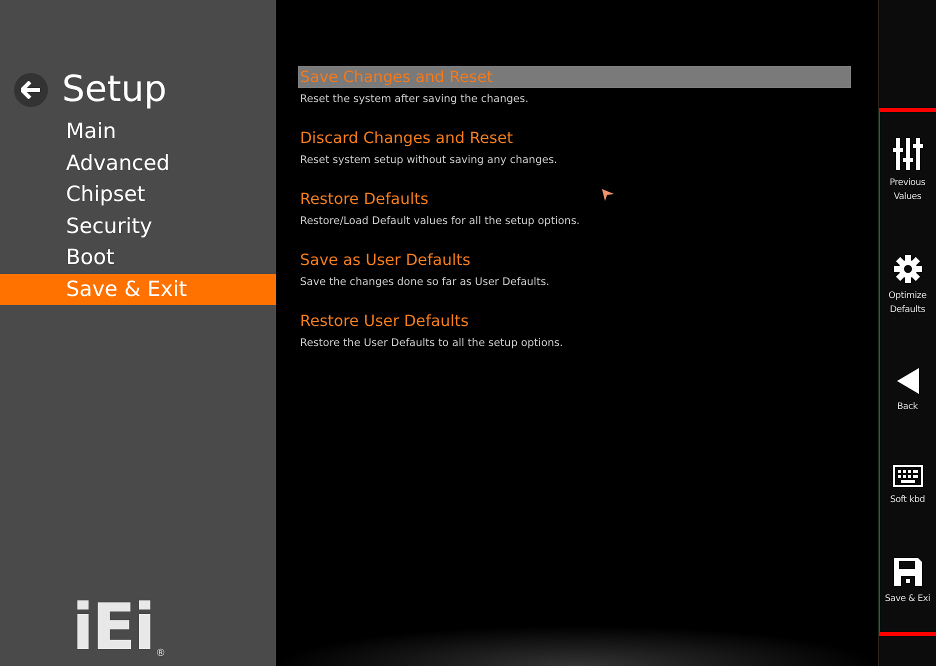 This screenshot has height=666, width=936. Describe the element at coordinates (113, 628) in the screenshot. I see `logo-text: iEi` at that location.